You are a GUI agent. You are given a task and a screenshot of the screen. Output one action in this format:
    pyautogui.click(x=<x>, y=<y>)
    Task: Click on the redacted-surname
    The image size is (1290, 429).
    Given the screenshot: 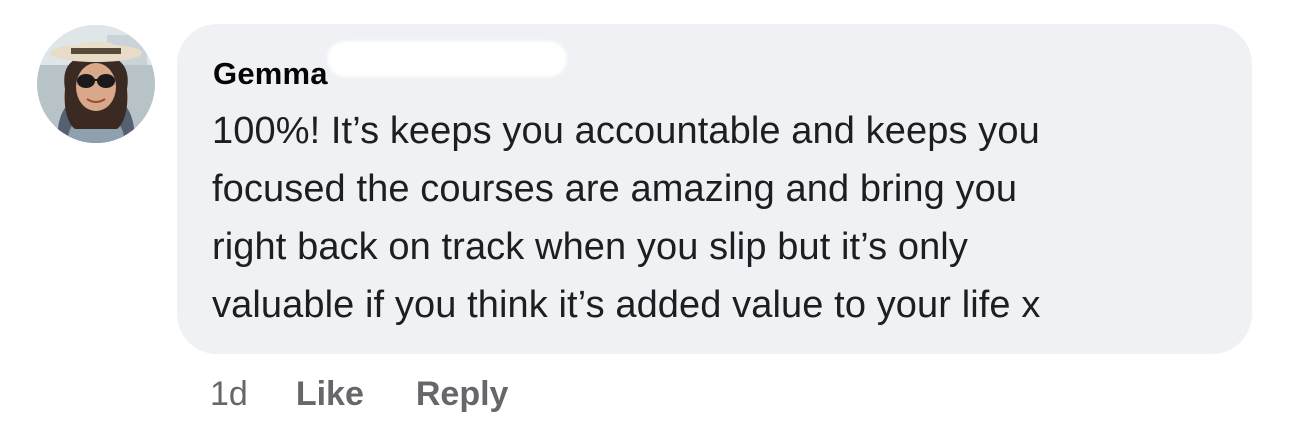 What is the action you would take?
    pyautogui.click(x=447, y=59)
    